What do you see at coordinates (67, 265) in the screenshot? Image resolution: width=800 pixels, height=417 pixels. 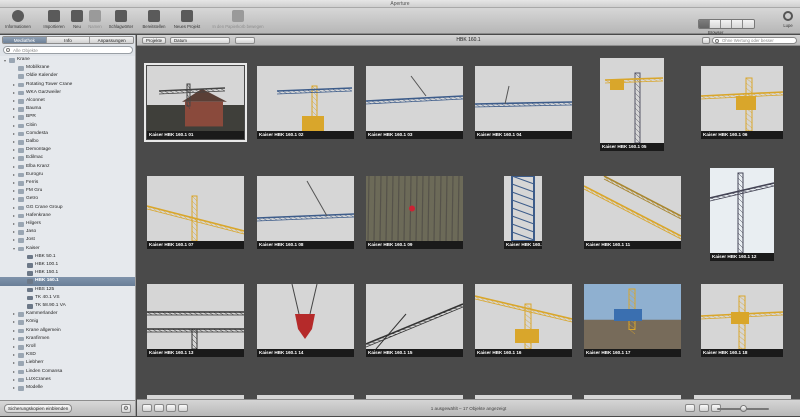 I see `tree-item: HBK 100.1` at bounding box center [67, 265].